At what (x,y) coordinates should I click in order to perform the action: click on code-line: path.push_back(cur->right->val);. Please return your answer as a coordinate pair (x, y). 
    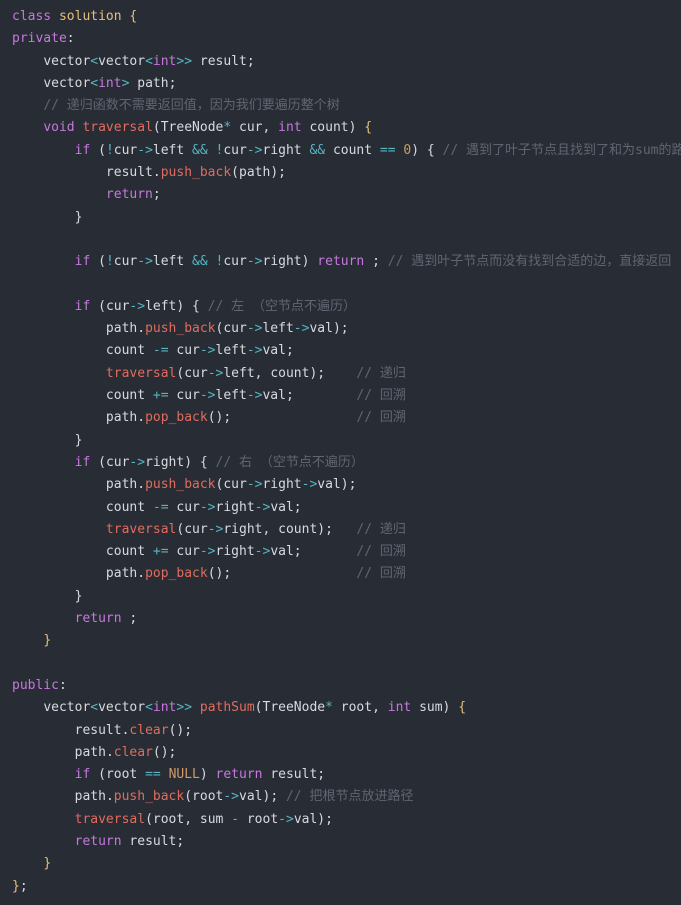
    Looking at the image, I should click on (340, 485).